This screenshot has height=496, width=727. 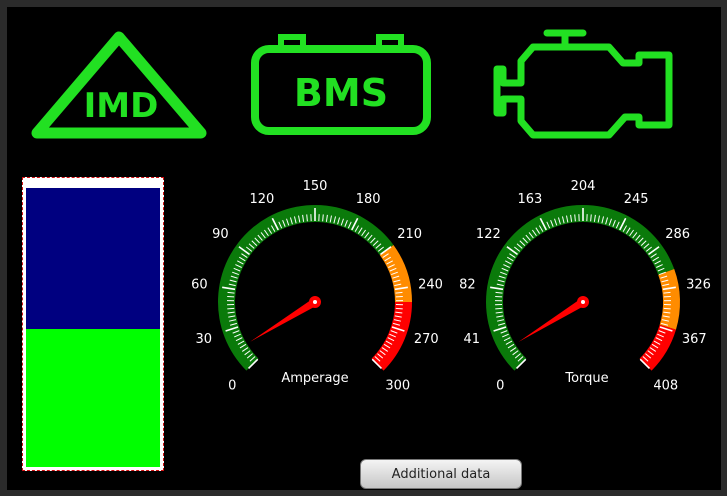 What do you see at coordinates (203, 339) in the screenshot?
I see `amperage-tick-label: 30` at bounding box center [203, 339].